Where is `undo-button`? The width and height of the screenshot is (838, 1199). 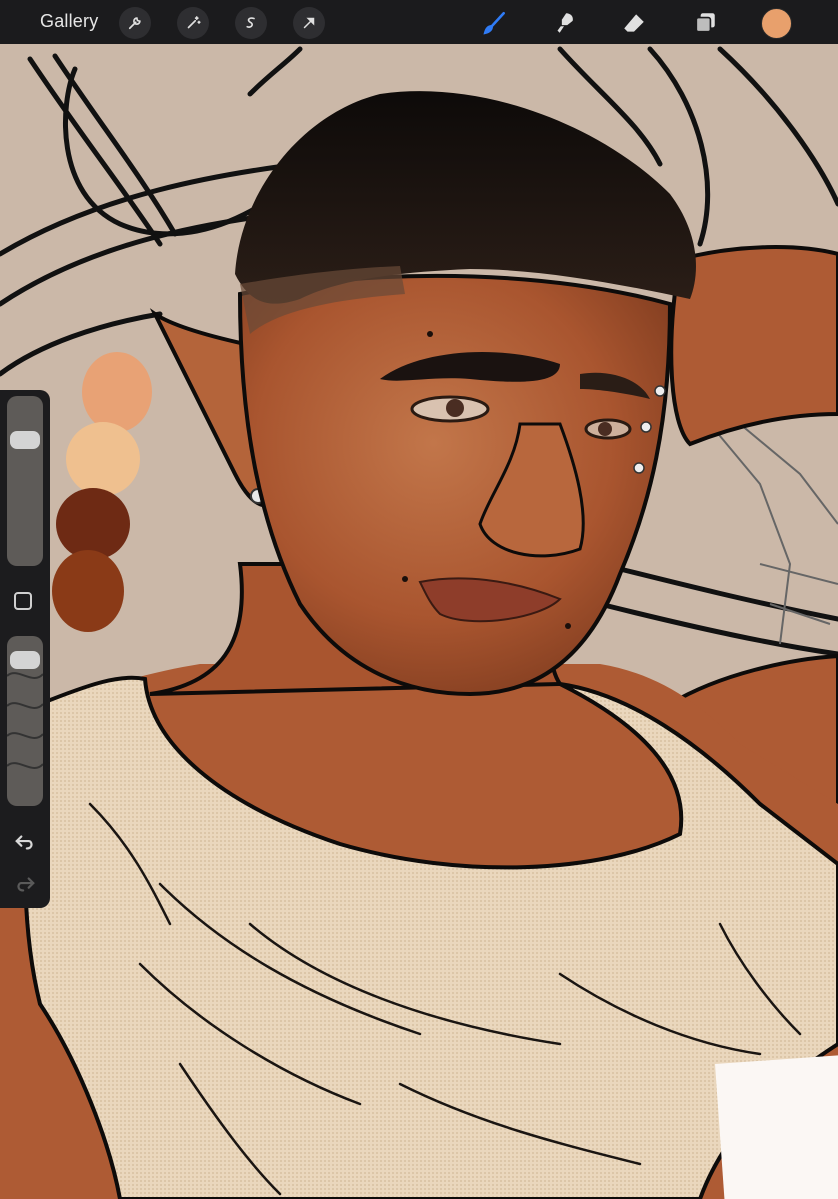
undo-button is located at coordinates (25, 842).